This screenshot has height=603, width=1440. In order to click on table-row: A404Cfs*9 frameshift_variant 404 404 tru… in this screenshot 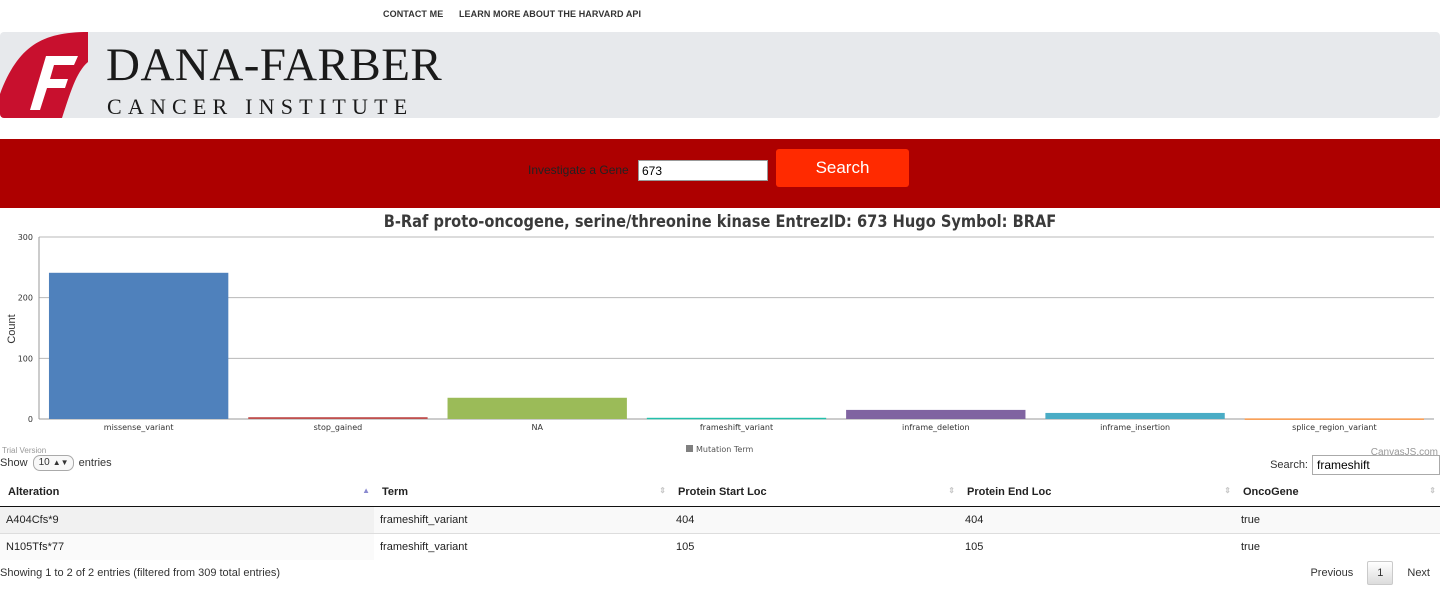, I will do `click(720, 520)`.